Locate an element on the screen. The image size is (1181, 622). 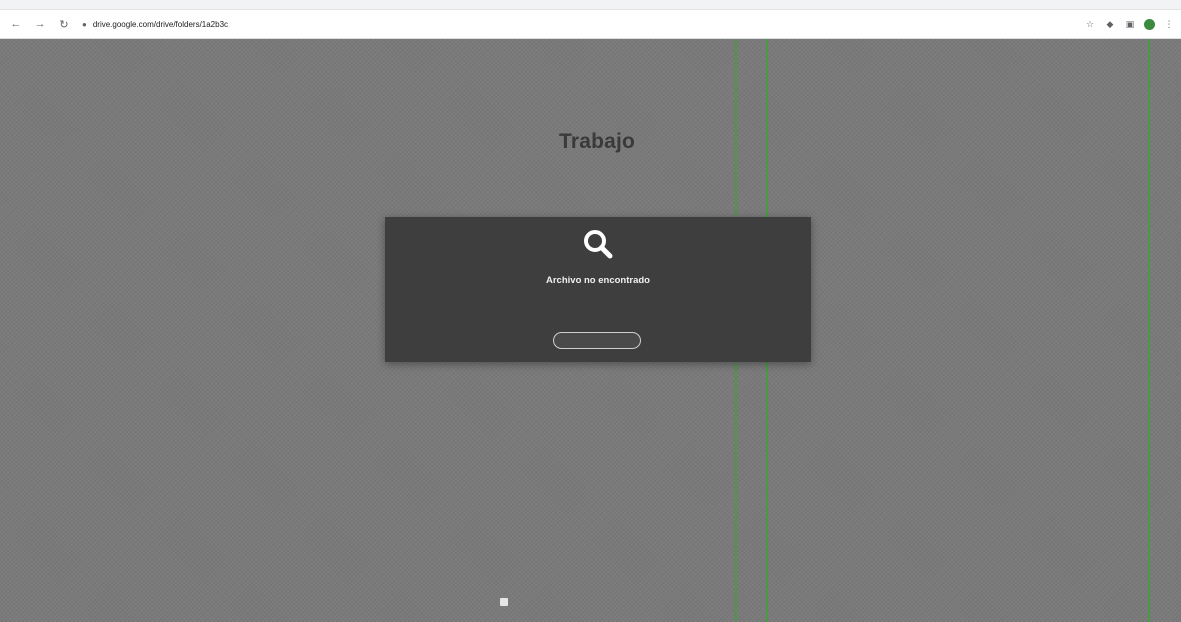
forward-icon: → is located at coordinates (40, 24).